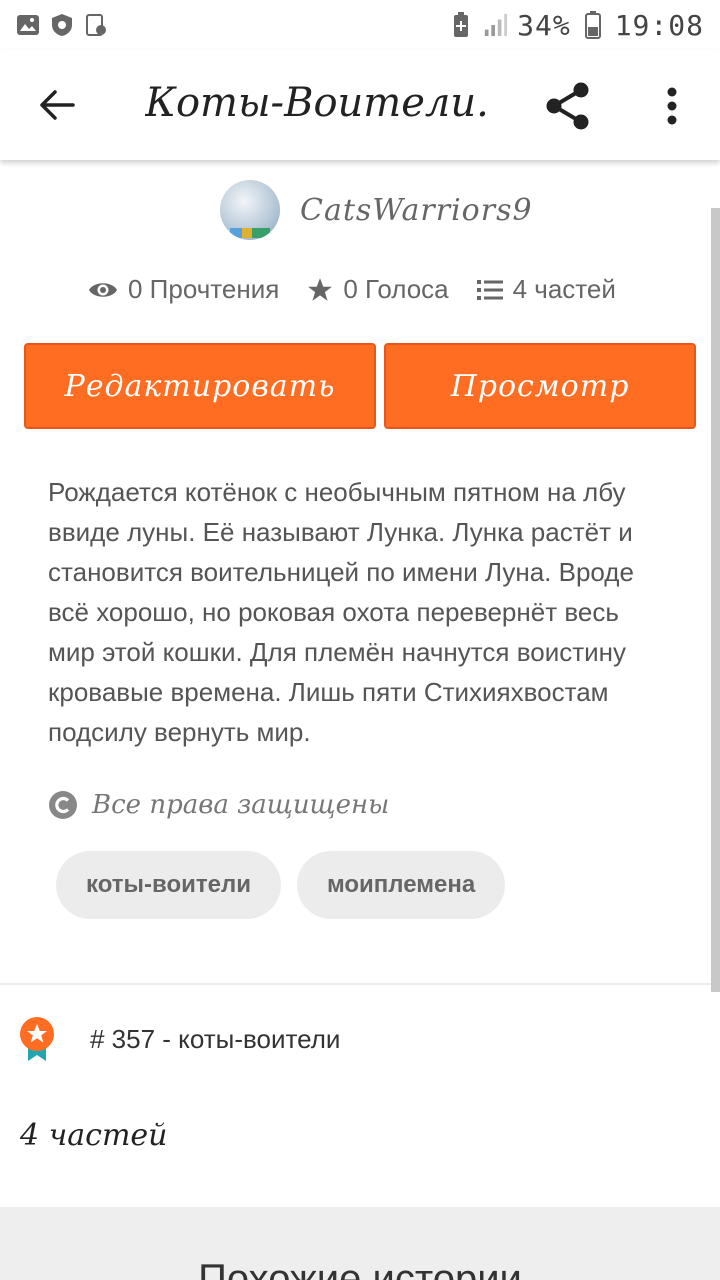 This screenshot has width=720, height=1280. Describe the element at coordinates (564, 289) in the screenshot. I see `parts-count: 4 частей` at that location.